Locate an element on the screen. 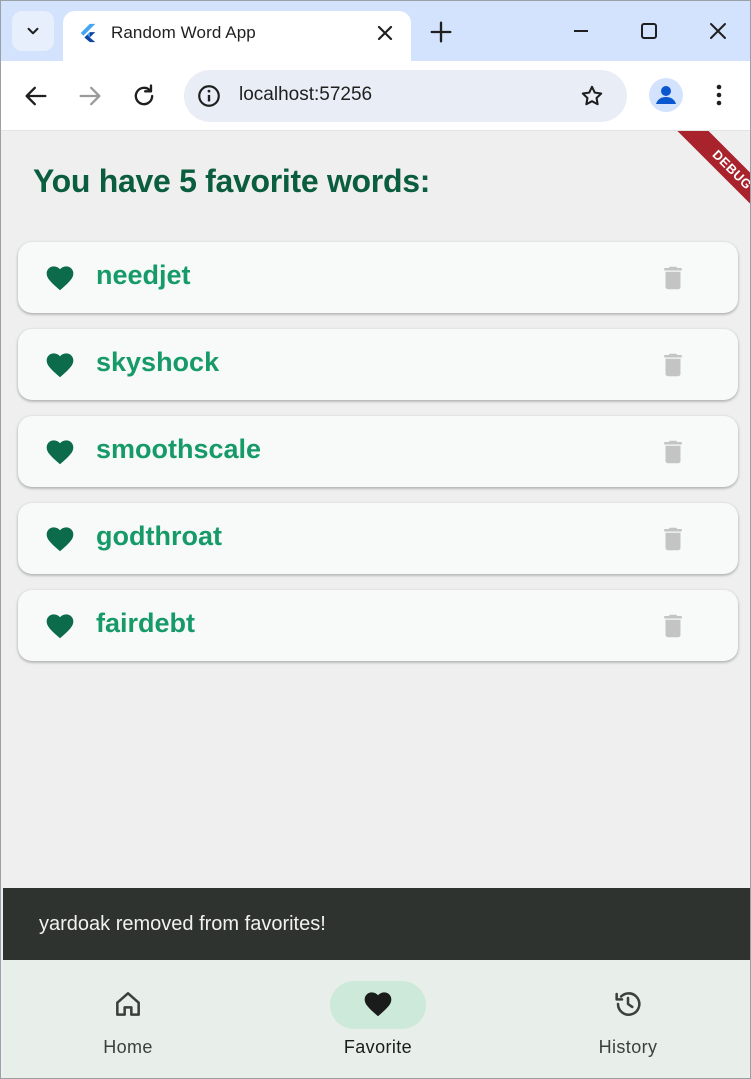  nav-label-favorite: Favorite is located at coordinates (378, 1047).